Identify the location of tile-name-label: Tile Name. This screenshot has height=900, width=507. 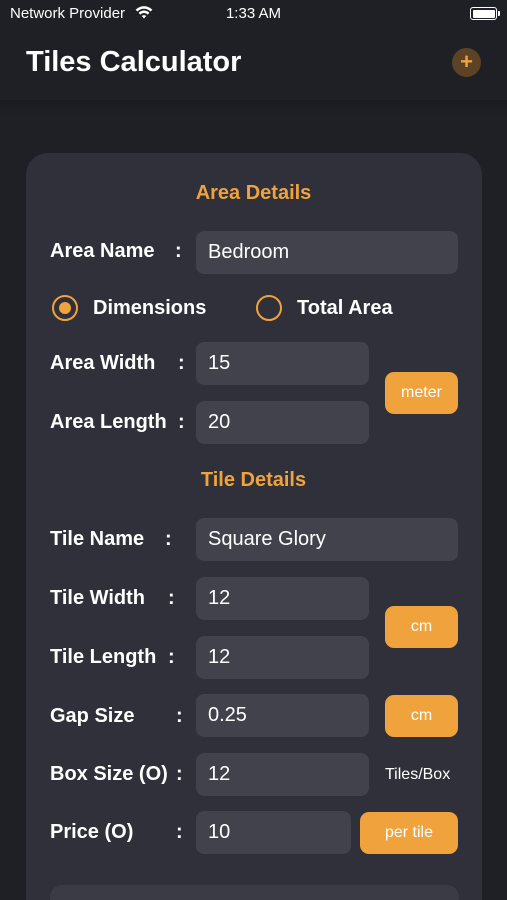
(97, 539).